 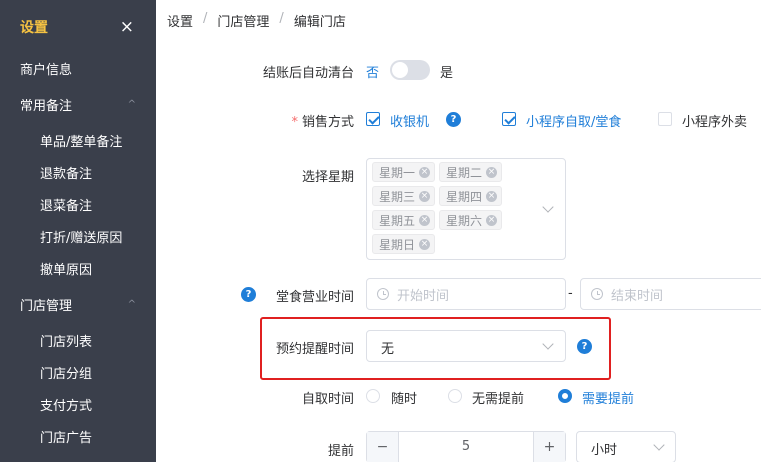 I want to click on start-time-placeholder: 开始时间, so click(x=423, y=296).